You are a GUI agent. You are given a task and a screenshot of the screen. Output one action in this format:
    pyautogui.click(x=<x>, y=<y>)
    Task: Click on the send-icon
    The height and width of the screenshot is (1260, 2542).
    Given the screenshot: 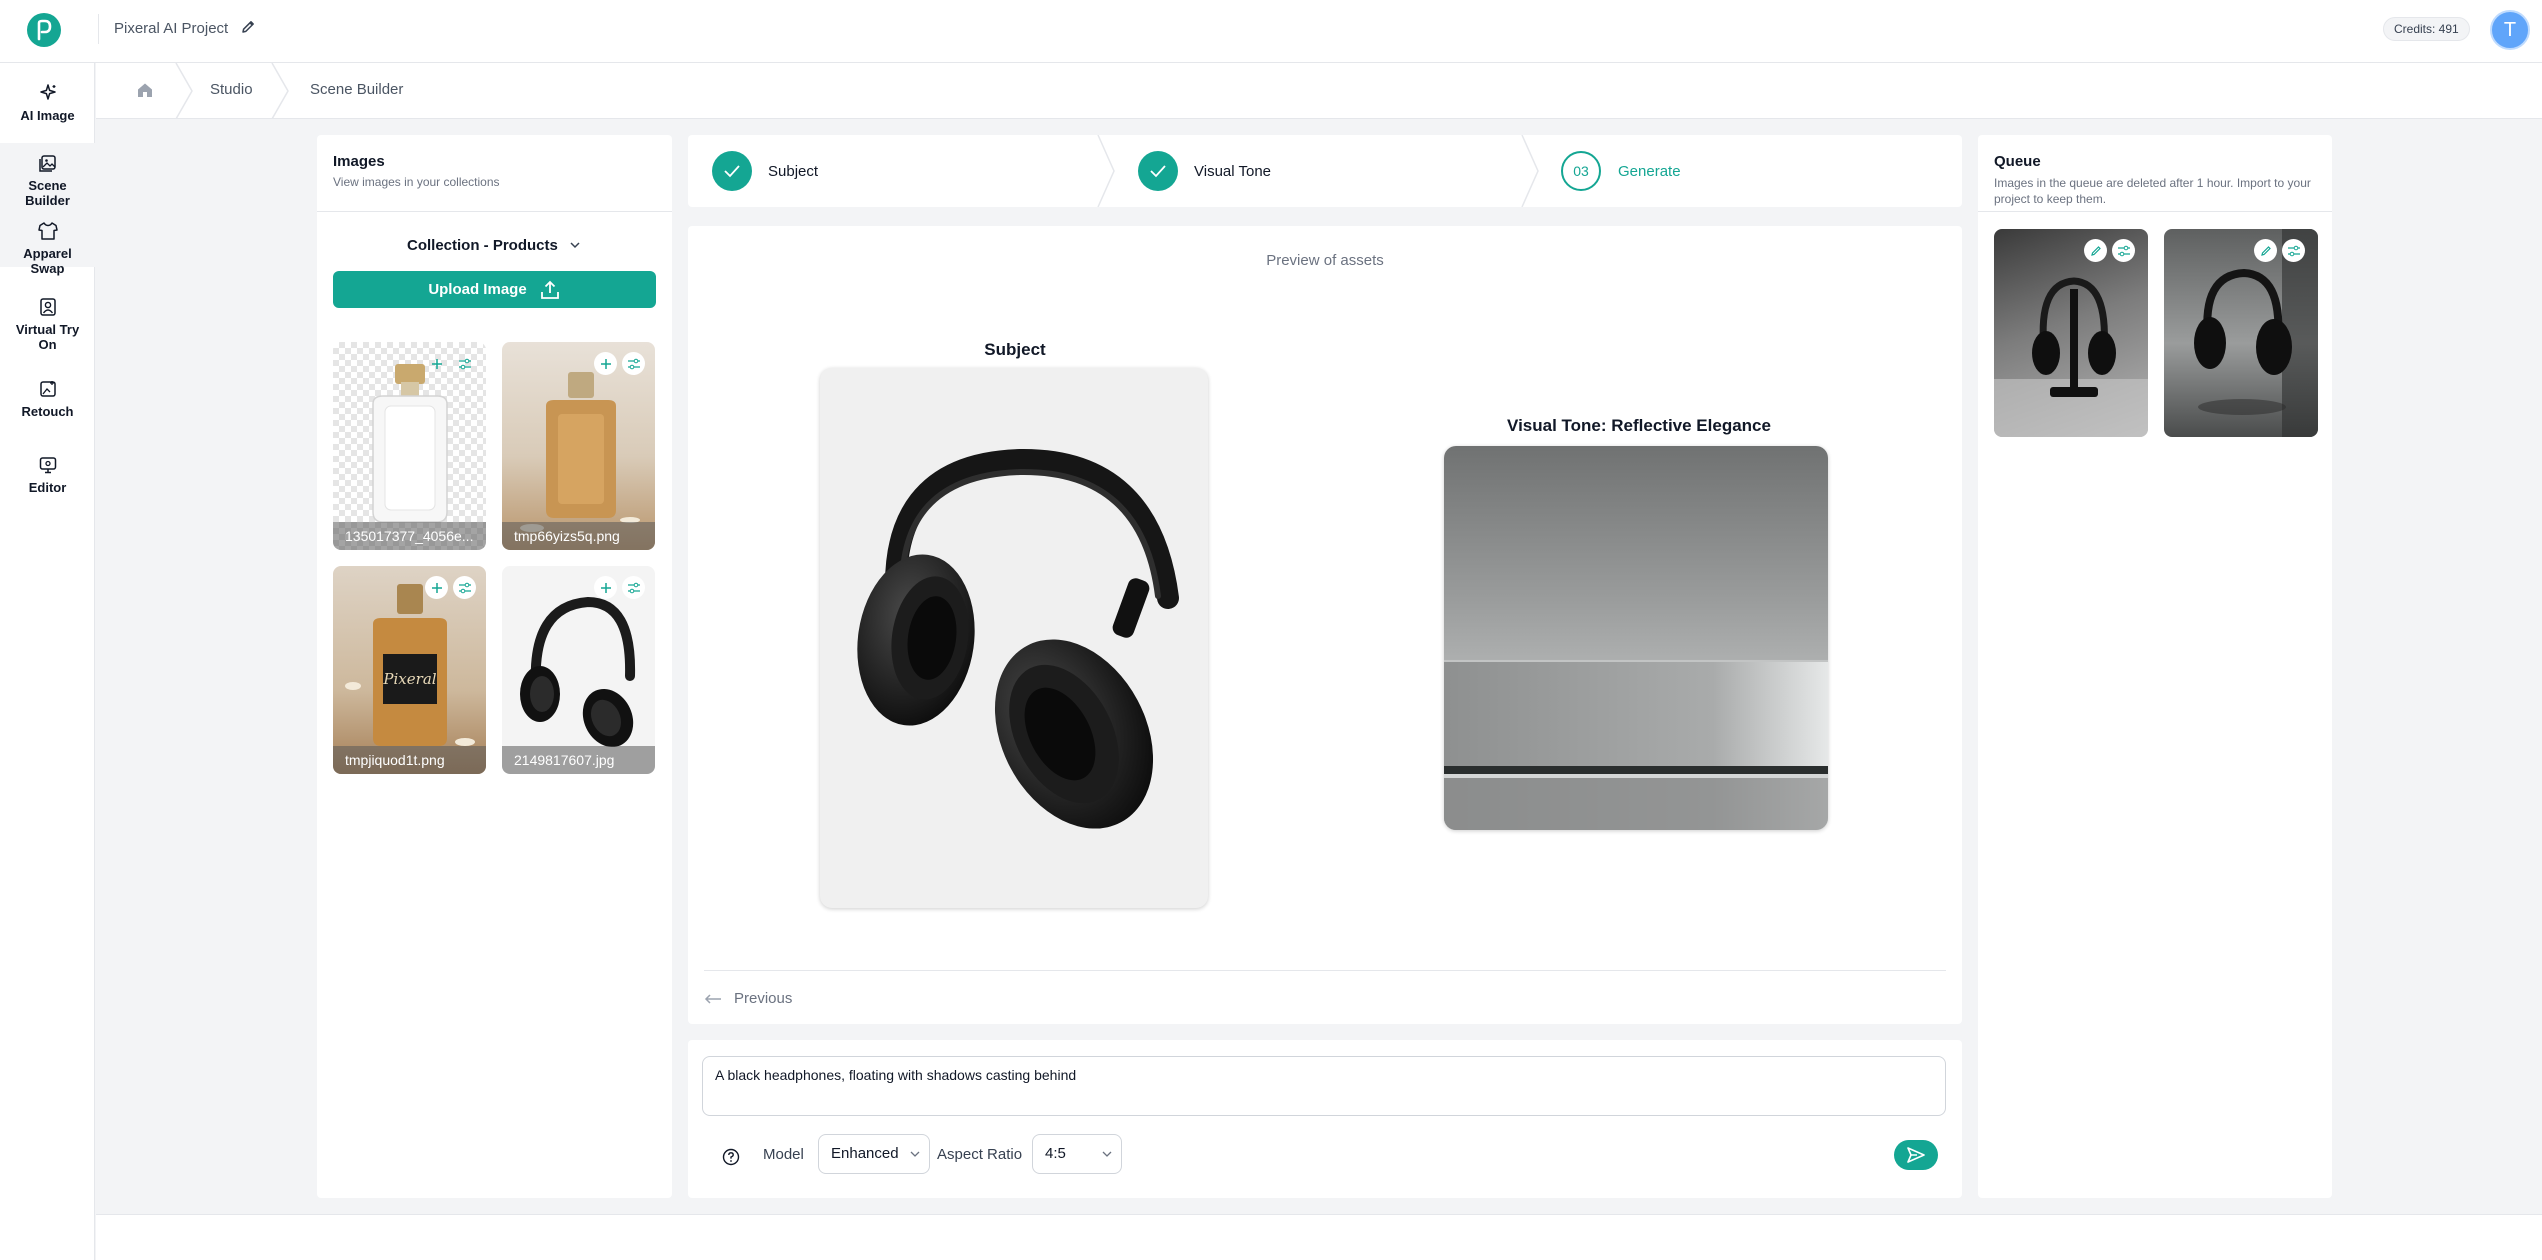 What is the action you would take?
    pyautogui.click(x=1916, y=1155)
    